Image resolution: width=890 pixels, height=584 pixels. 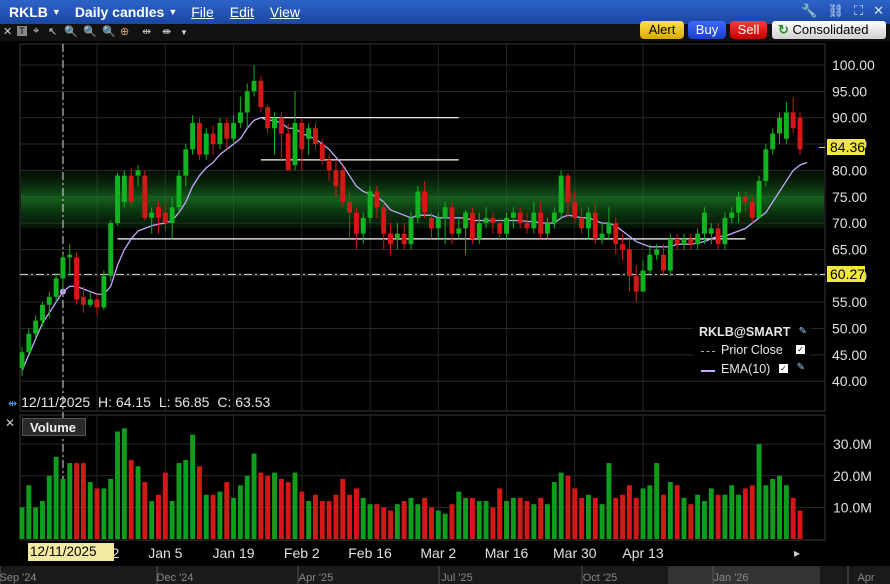 What do you see at coordinates (746, 369) in the screenshot?
I see `legend-ema: EMA(10)` at bounding box center [746, 369].